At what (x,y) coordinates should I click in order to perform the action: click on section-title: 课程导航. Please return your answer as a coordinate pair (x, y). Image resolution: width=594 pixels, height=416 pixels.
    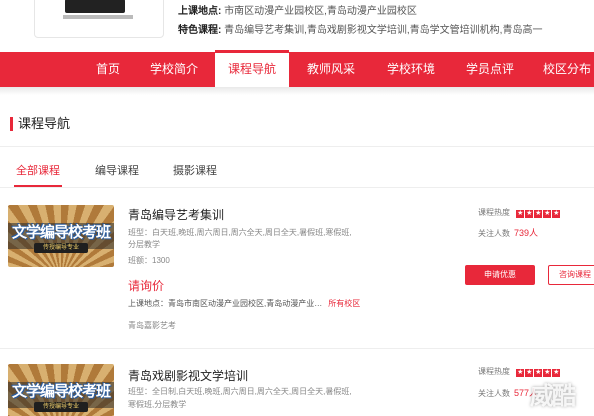
    Looking at the image, I should click on (40, 124).